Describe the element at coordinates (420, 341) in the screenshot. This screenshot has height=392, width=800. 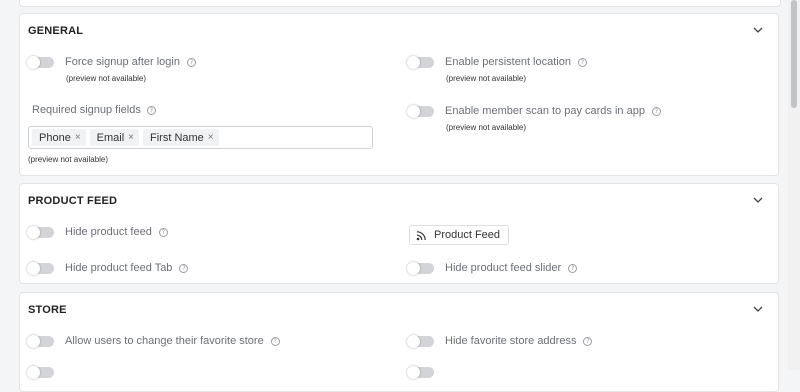
I see `hide-store-address-toggle` at that location.